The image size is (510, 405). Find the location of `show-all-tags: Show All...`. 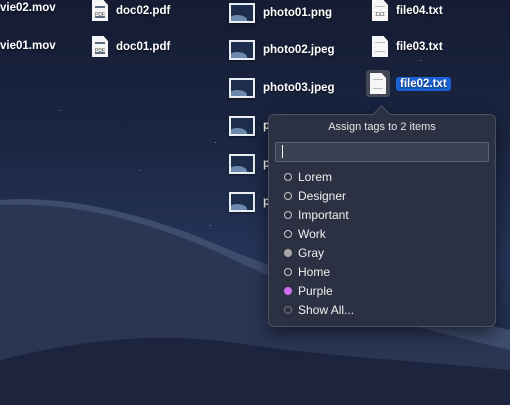

show-all-tags: Show All... is located at coordinates (382, 309).